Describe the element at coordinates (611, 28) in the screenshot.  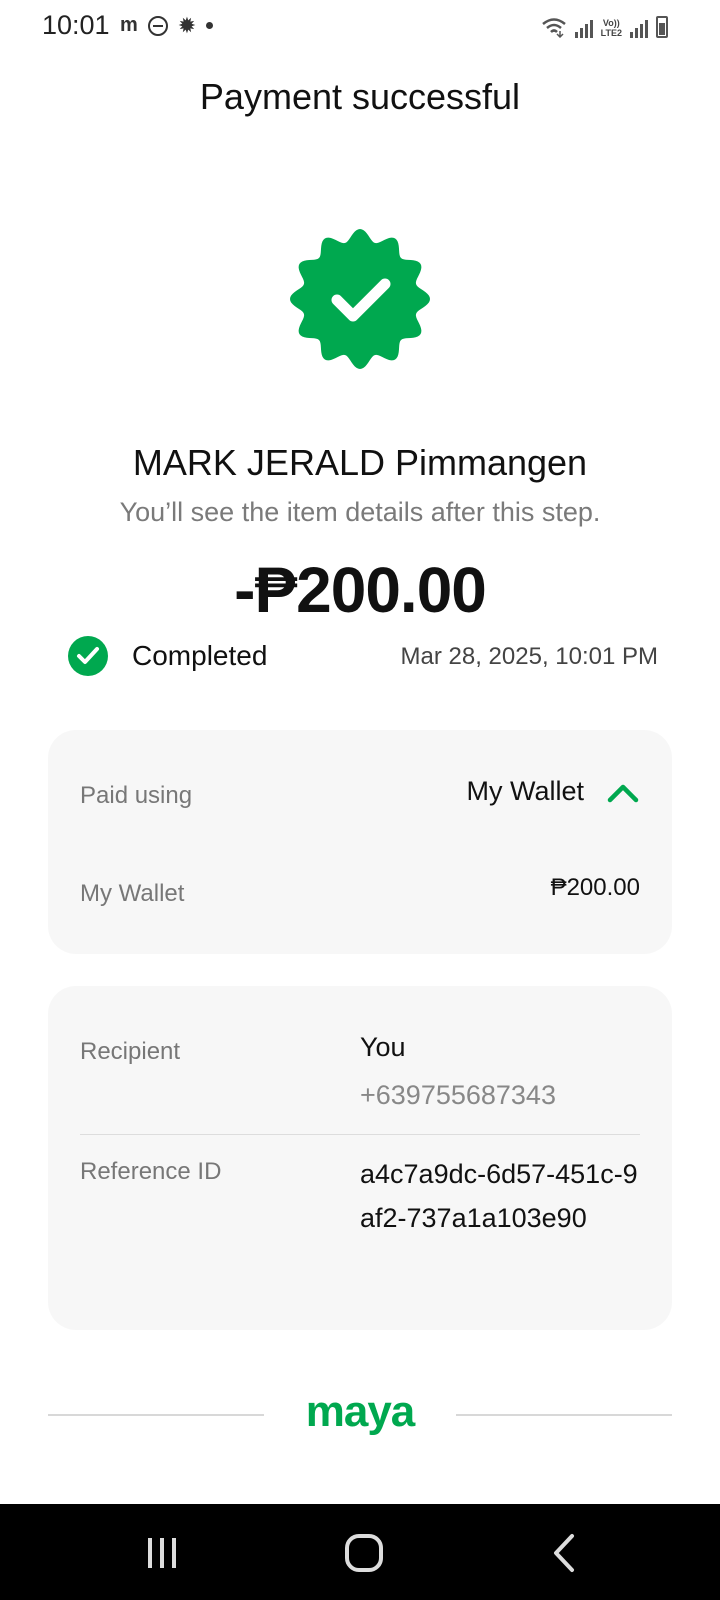
I see `volte-lte2-icon: Vo)) LTE2` at that location.